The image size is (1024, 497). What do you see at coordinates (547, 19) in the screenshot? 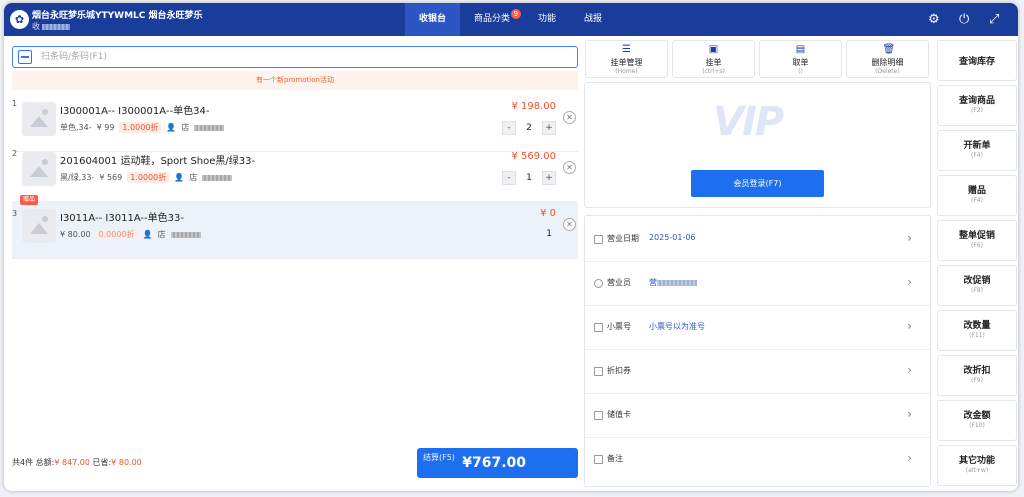
I see `tab-functions: 功能` at bounding box center [547, 19].